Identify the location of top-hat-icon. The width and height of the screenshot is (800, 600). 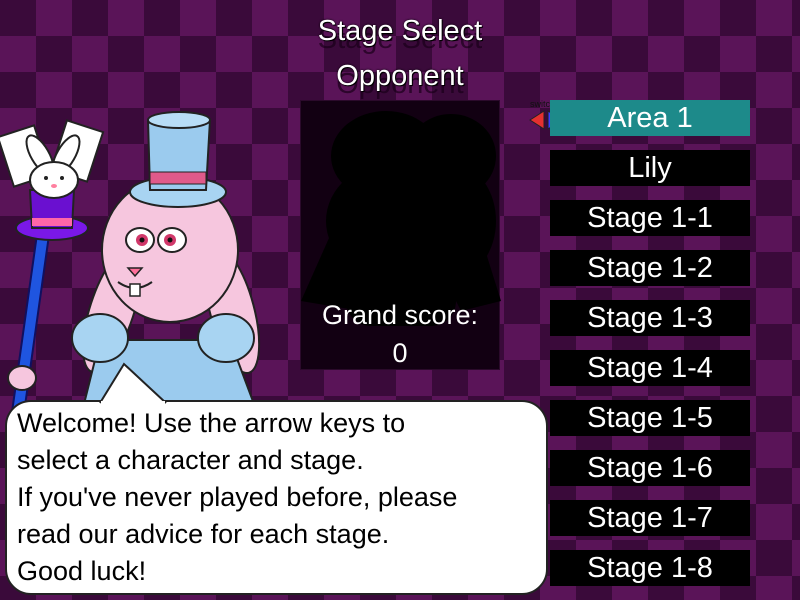
(178, 159).